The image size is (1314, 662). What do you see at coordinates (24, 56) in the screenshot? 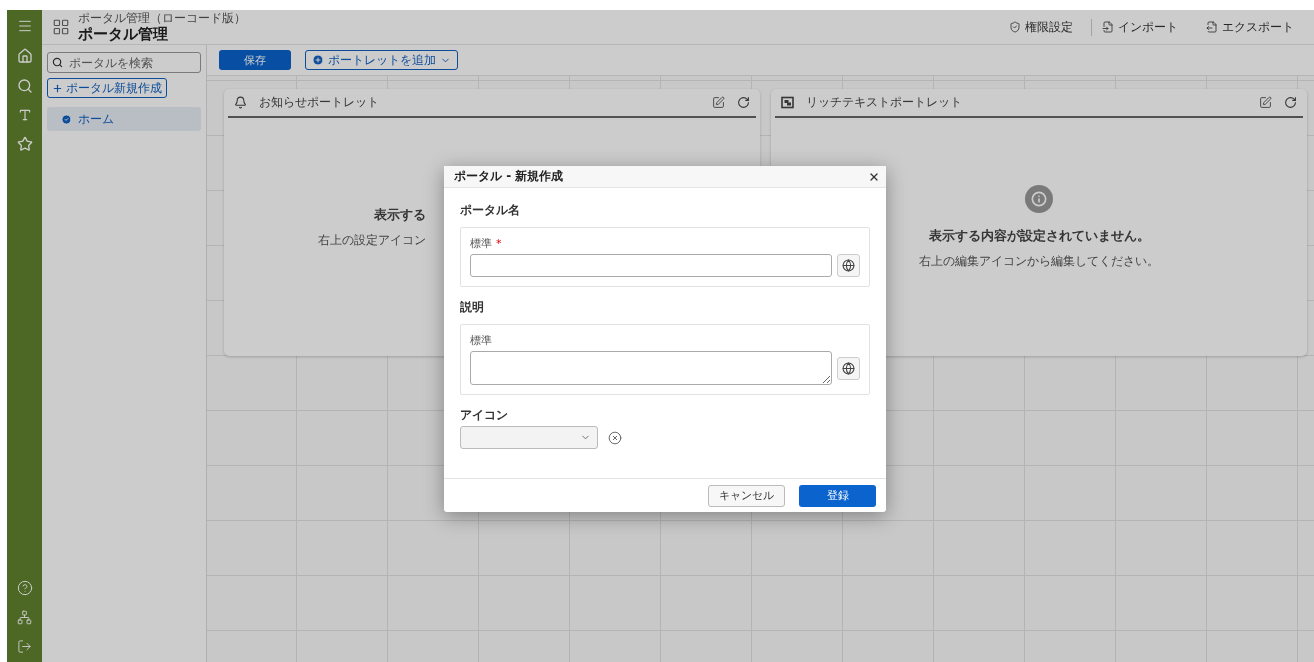
I see `home-icon` at bounding box center [24, 56].